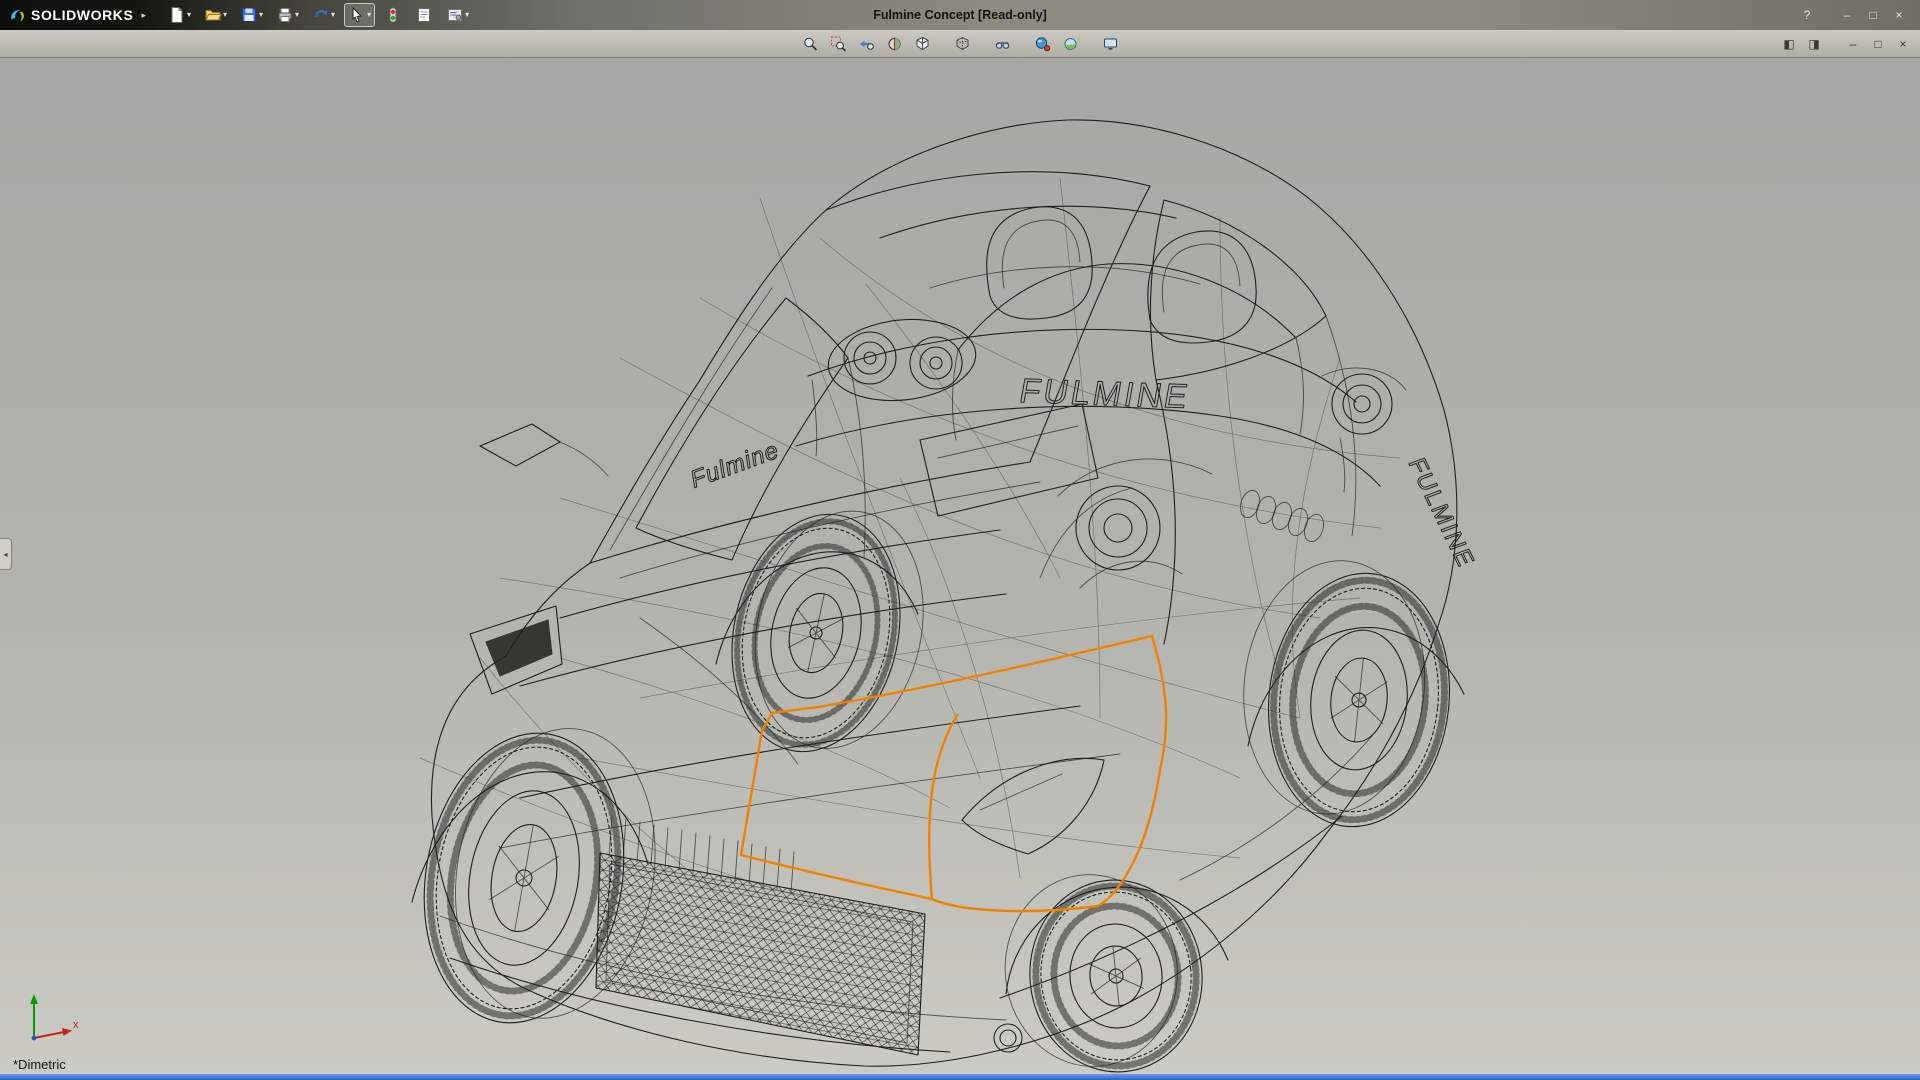 Image resolution: width=1920 pixels, height=1080 pixels. I want to click on section-view-button, so click(894, 43).